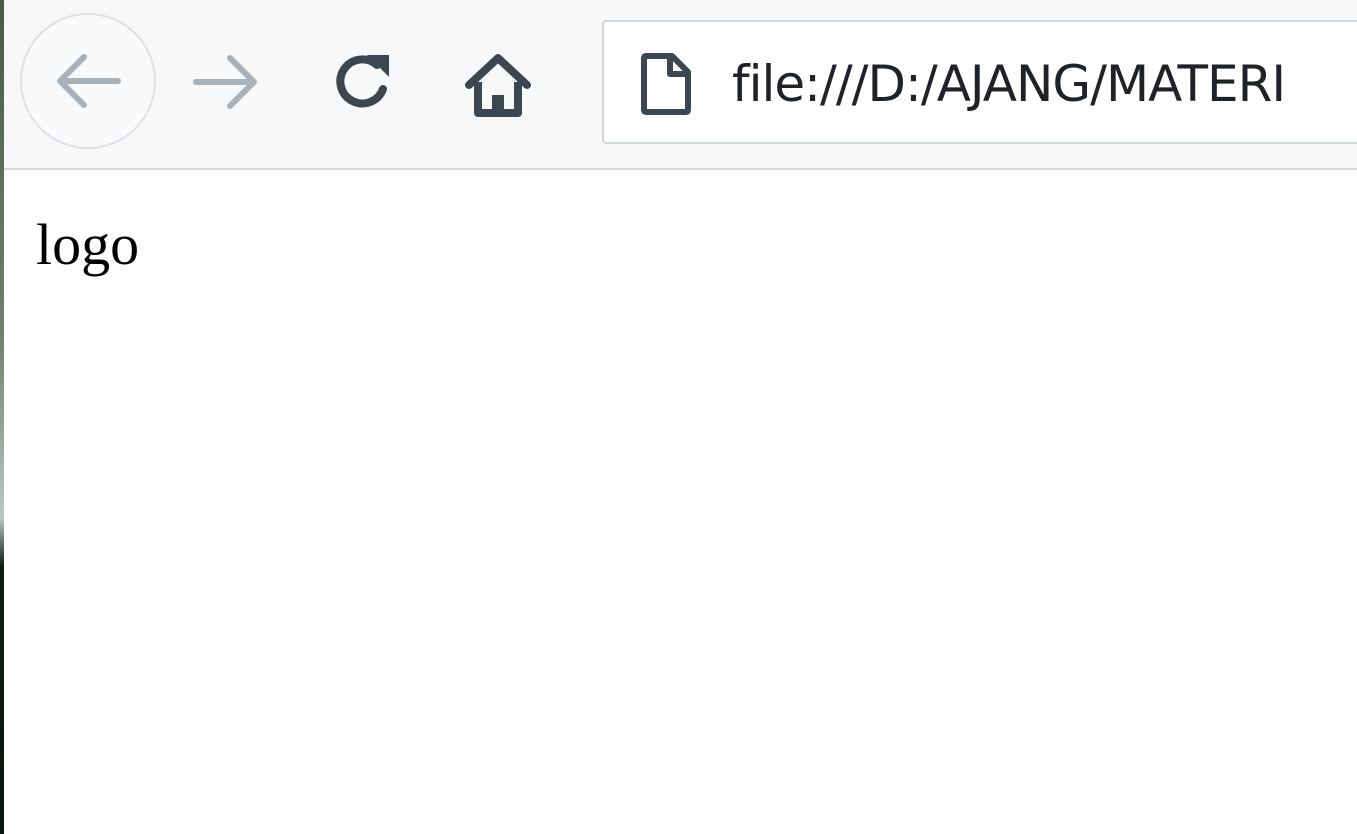 The width and height of the screenshot is (1357, 834). I want to click on forward-button, so click(226, 82).